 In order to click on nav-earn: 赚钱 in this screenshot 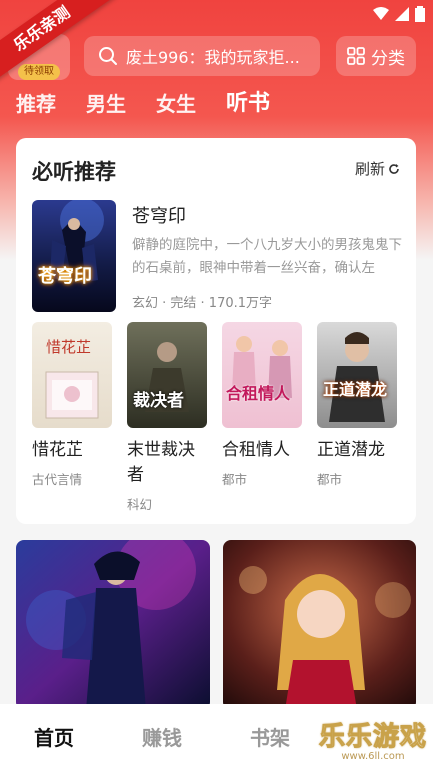, I will do `click(162, 736)`.